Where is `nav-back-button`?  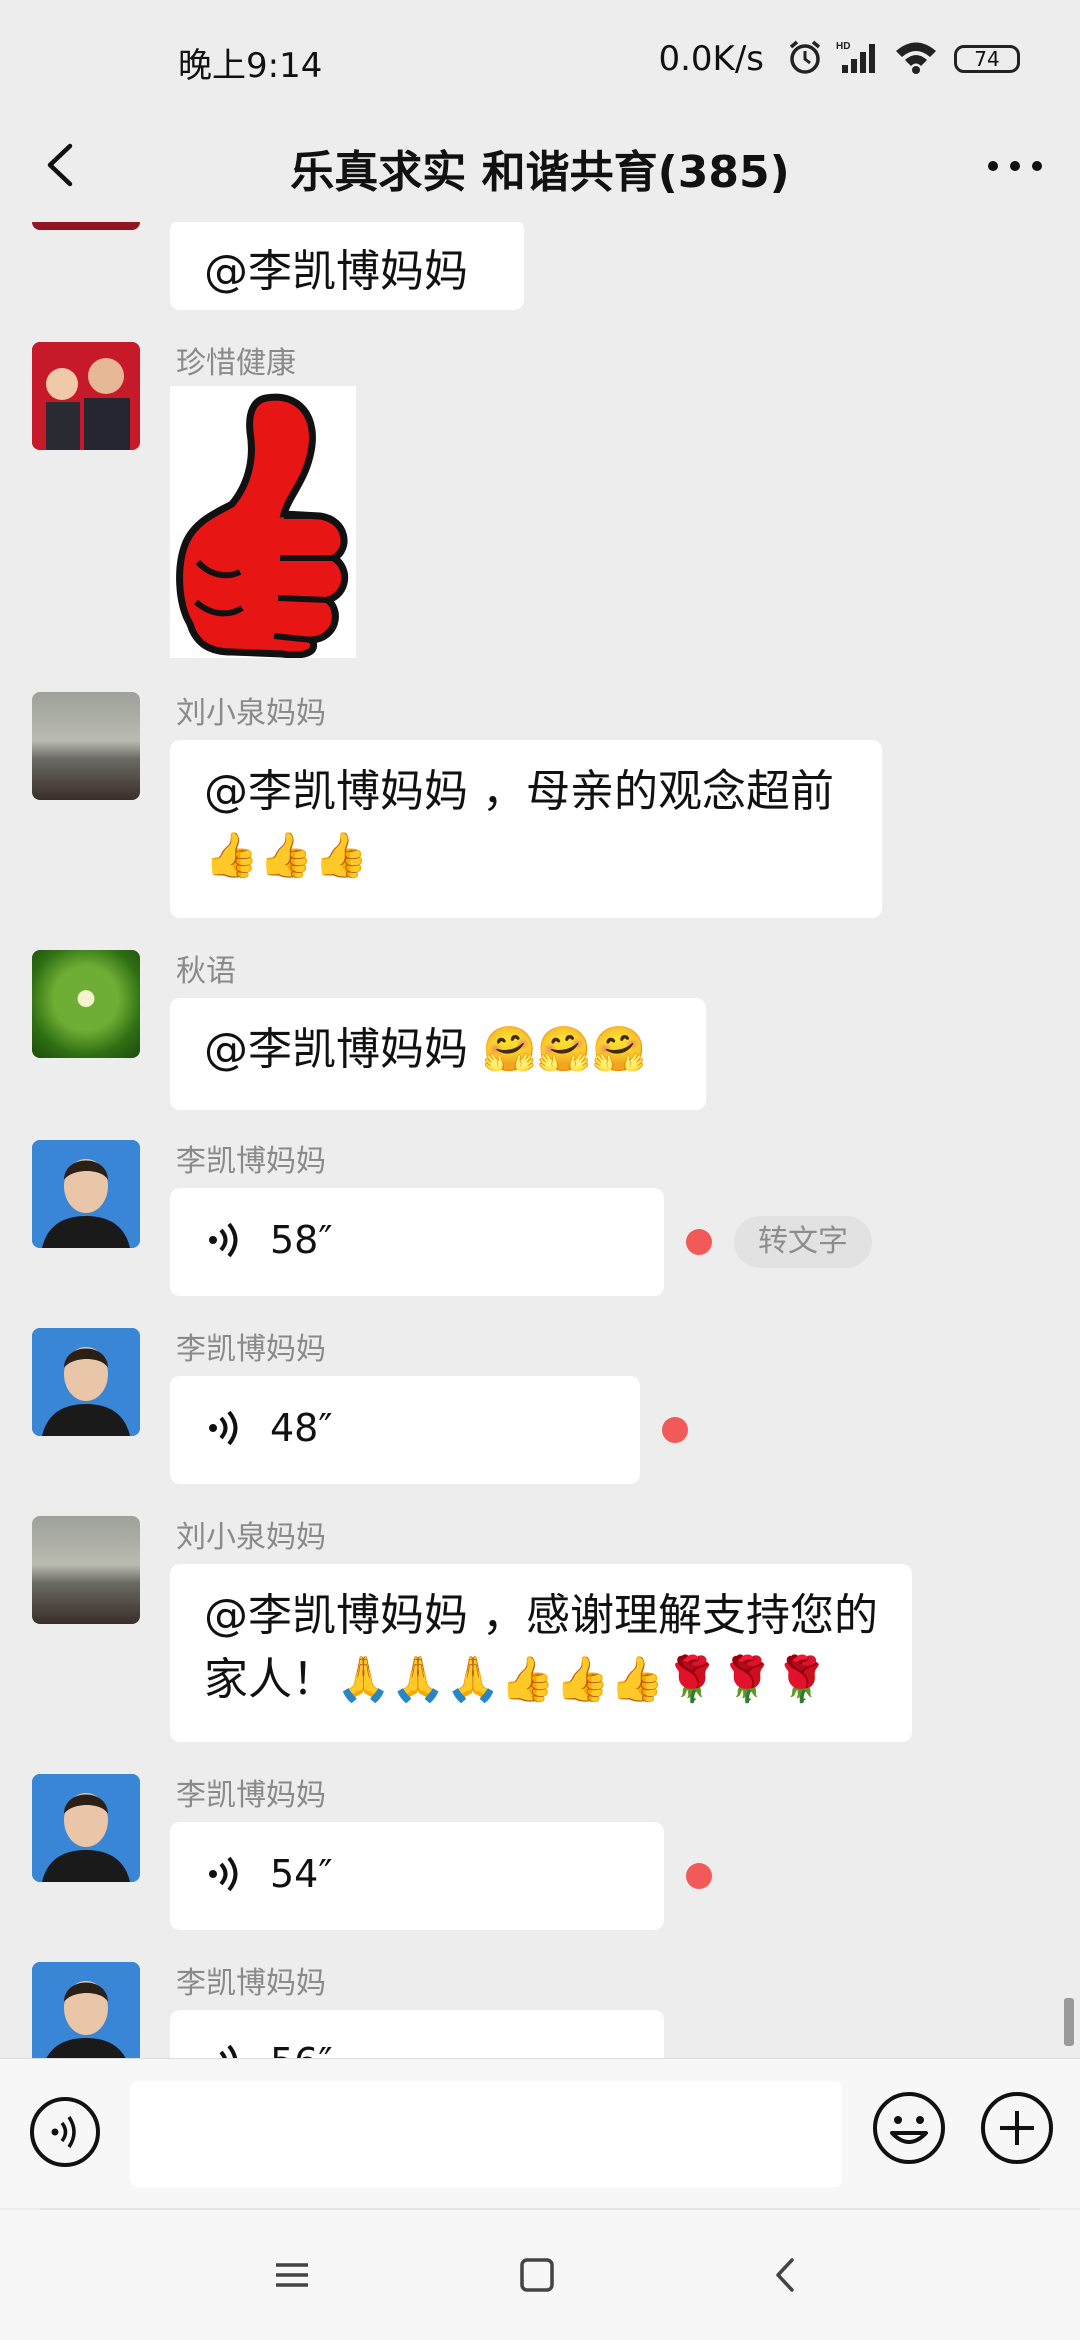 nav-back-button is located at coordinates (787, 2275).